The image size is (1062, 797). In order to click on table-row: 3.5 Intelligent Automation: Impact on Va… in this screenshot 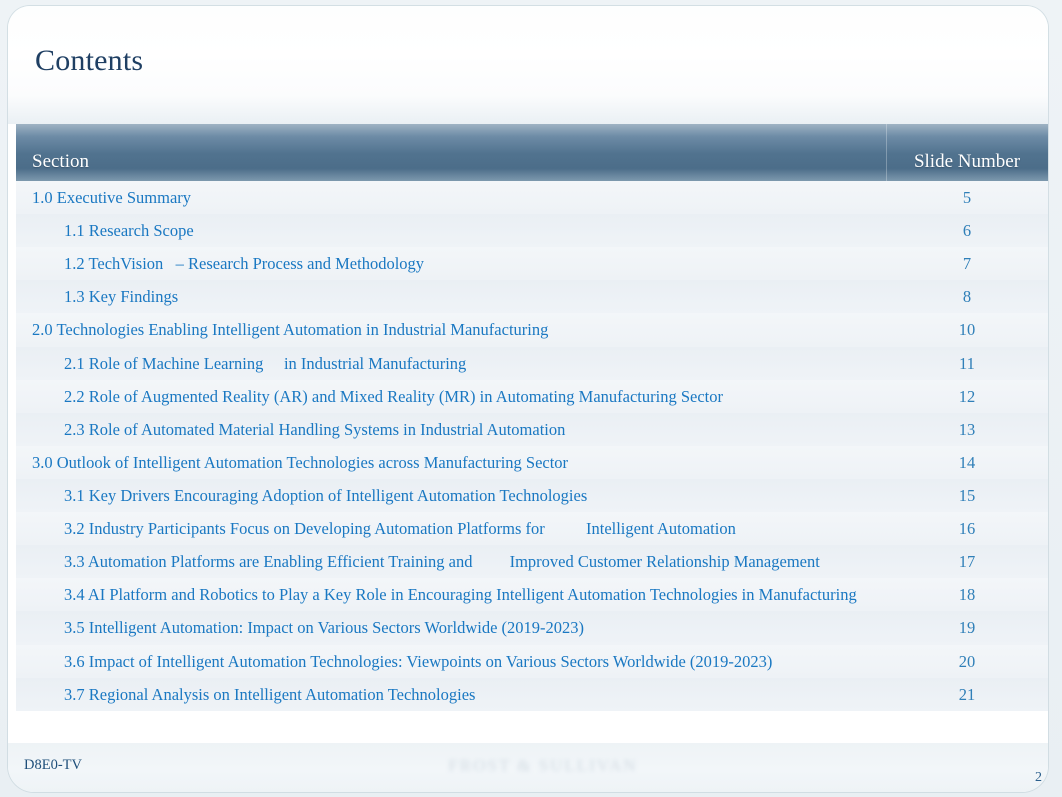, I will do `click(532, 628)`.